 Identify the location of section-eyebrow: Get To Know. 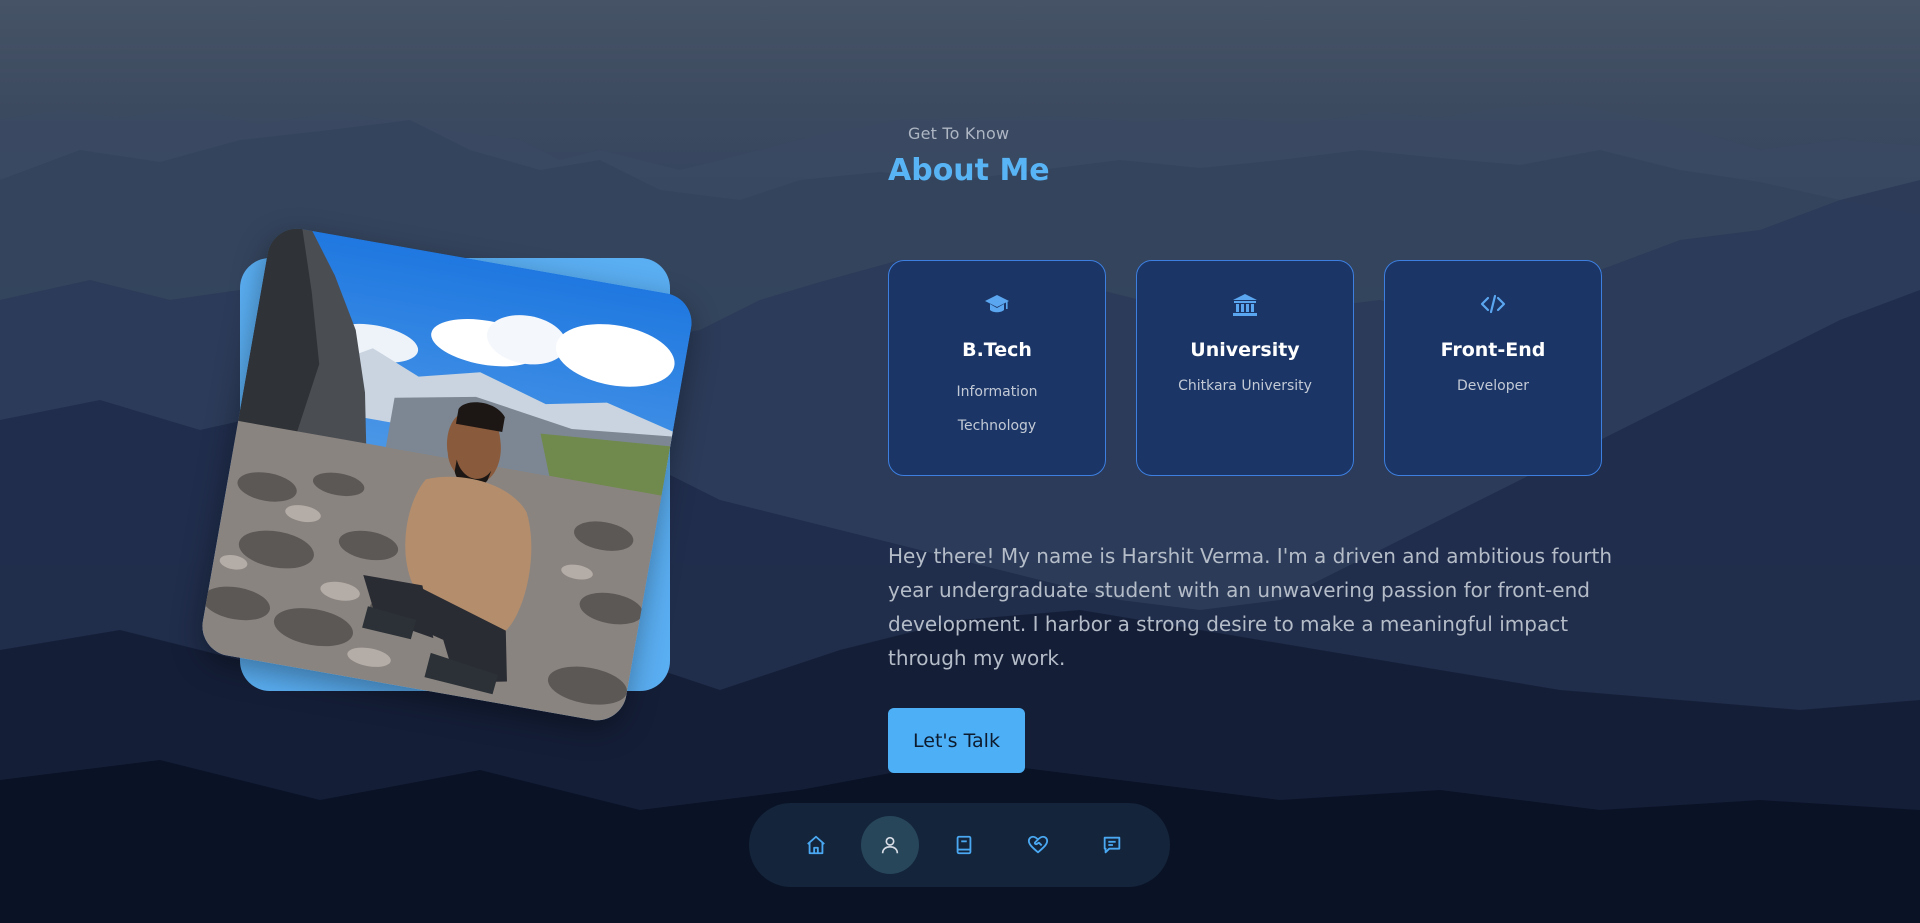
(959, 133).